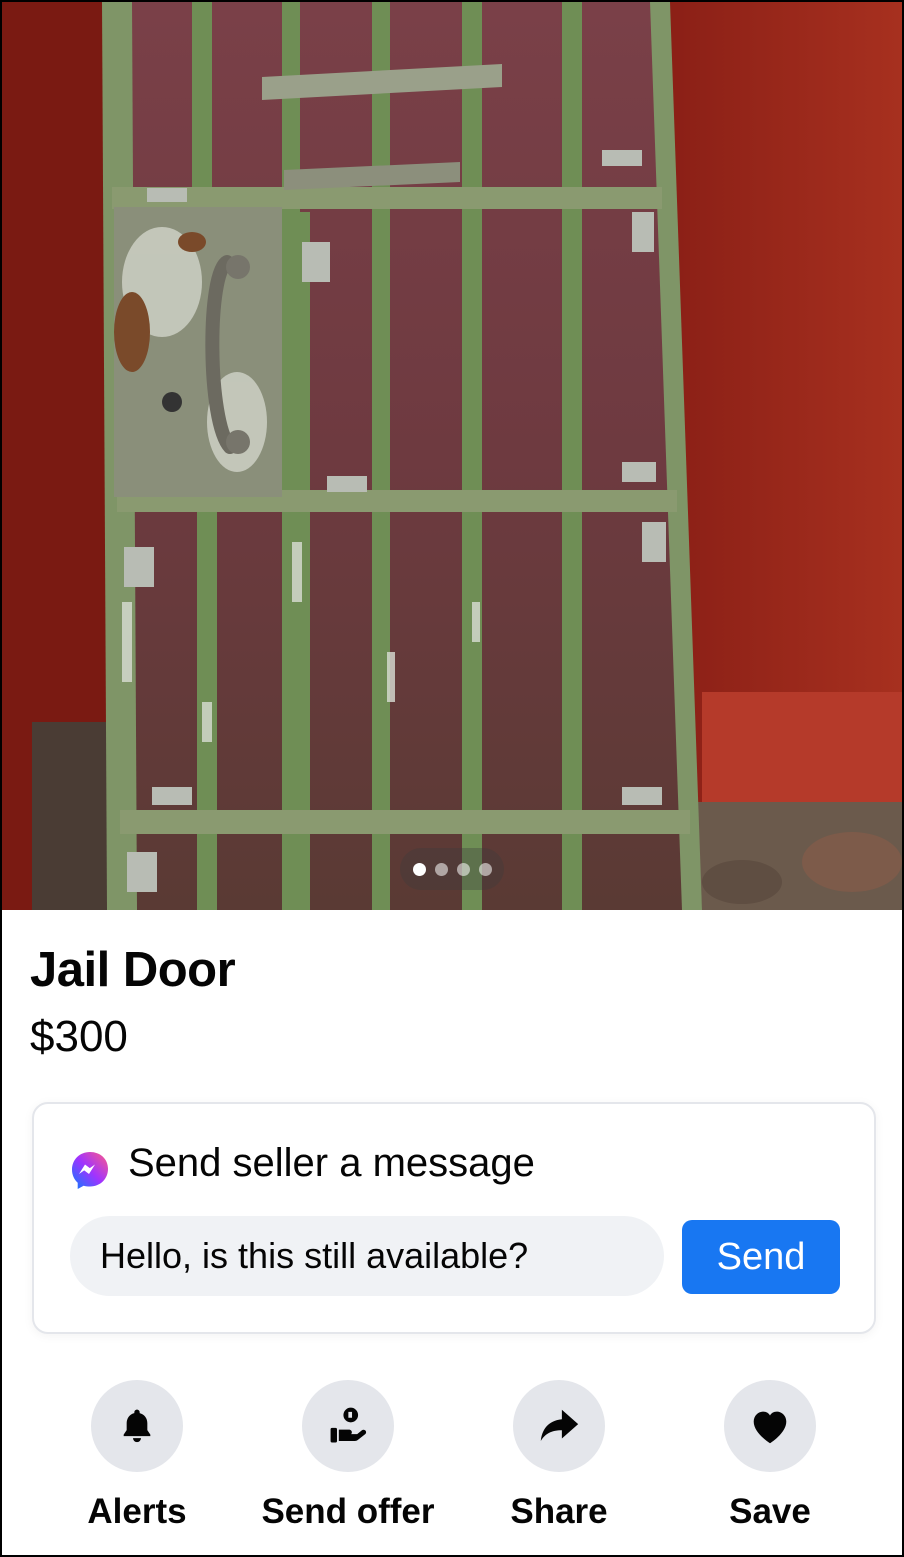  I want to click on message-input, so click(367, 1256).